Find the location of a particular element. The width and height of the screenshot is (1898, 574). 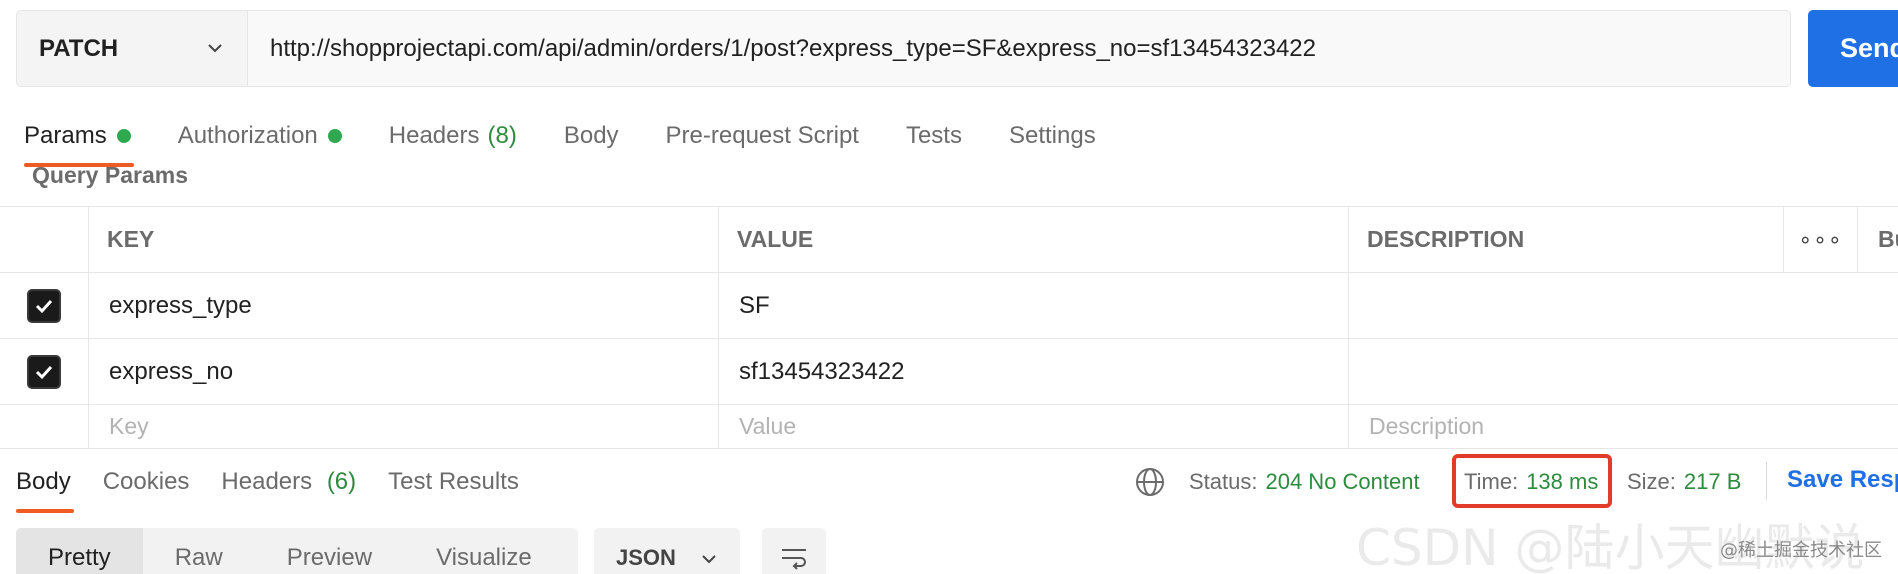

send-button: Send is located at coordinates (1853, 48).